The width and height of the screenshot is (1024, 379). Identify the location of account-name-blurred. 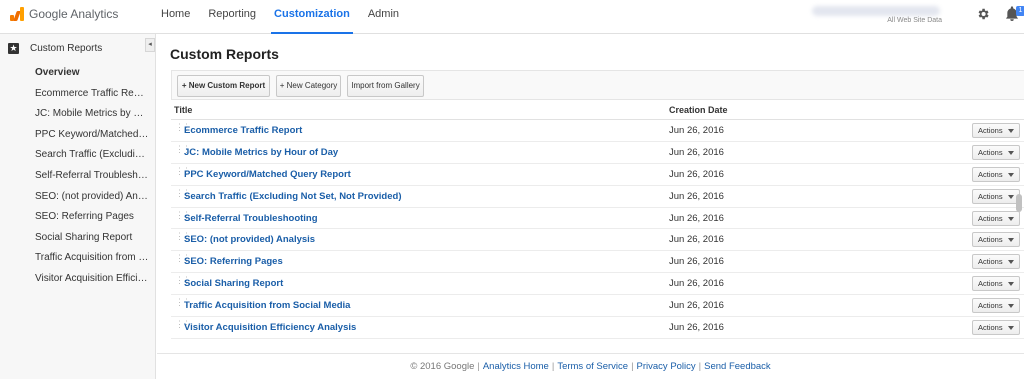
(876, 11).